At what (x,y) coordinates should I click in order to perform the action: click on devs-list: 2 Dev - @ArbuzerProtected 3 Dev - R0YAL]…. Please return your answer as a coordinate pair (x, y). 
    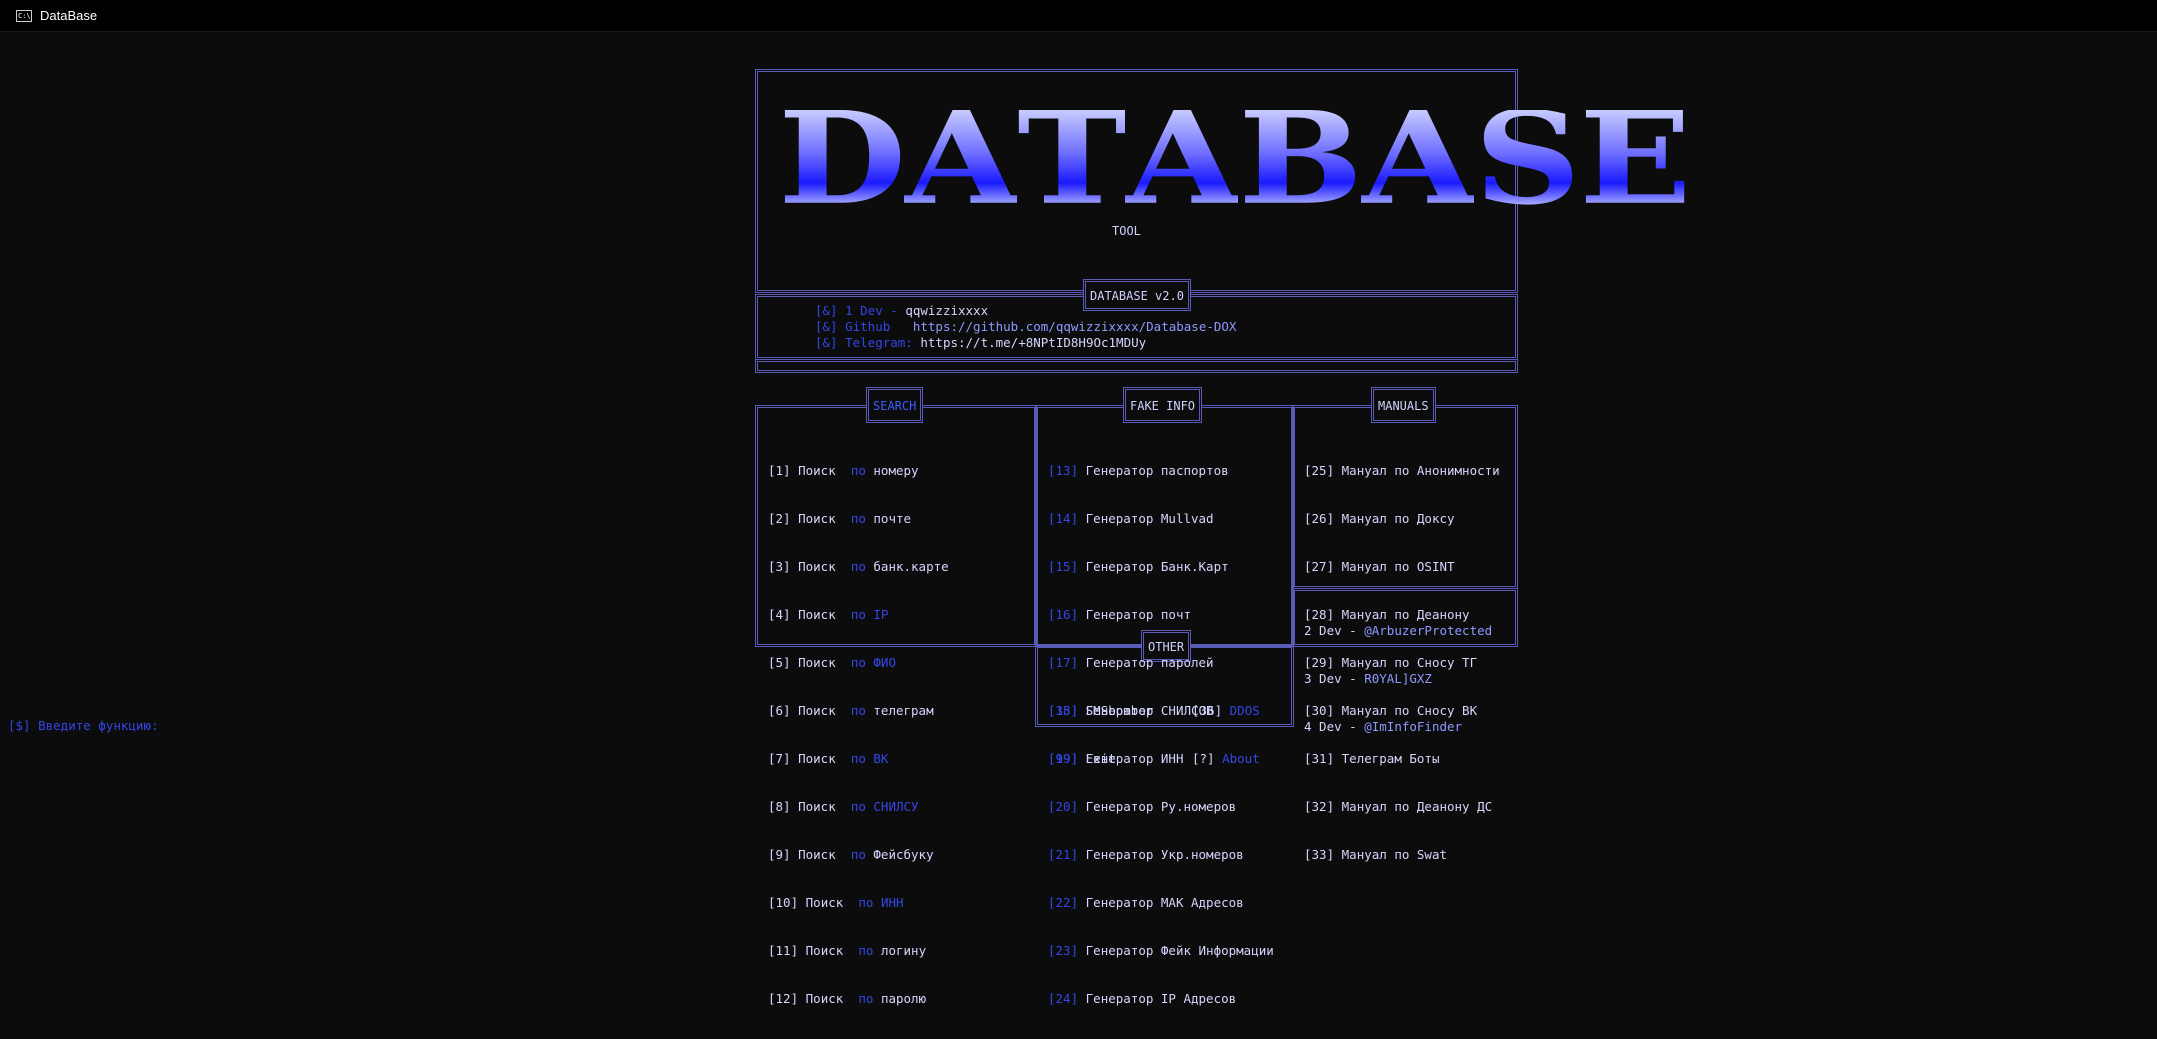
    Looking at the image, I should click on (1398, 679).